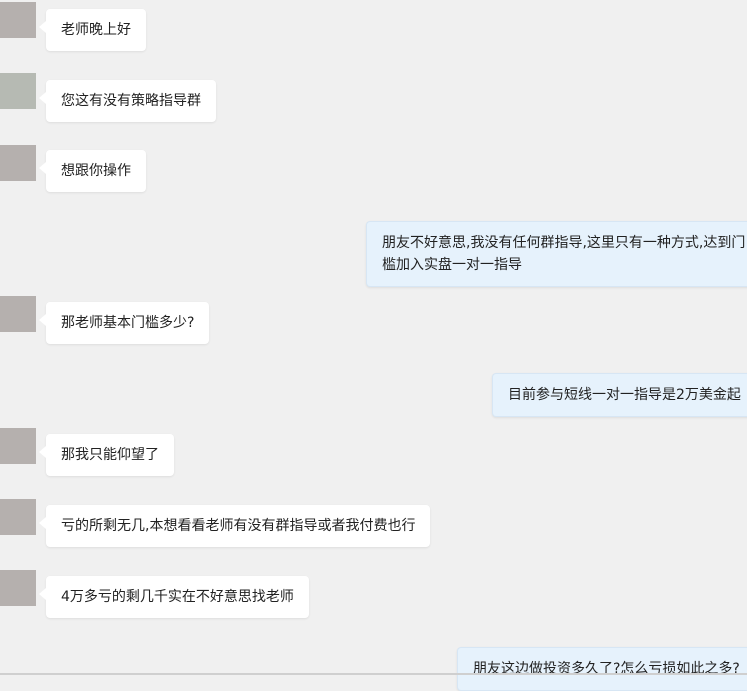 The height and width of the screenshot is (691, 747). What do you see at coordinates (128, 323) in the screenshot?
I see `message-text: 那老师基本门槛多少?` at bounding box center [128, 323].